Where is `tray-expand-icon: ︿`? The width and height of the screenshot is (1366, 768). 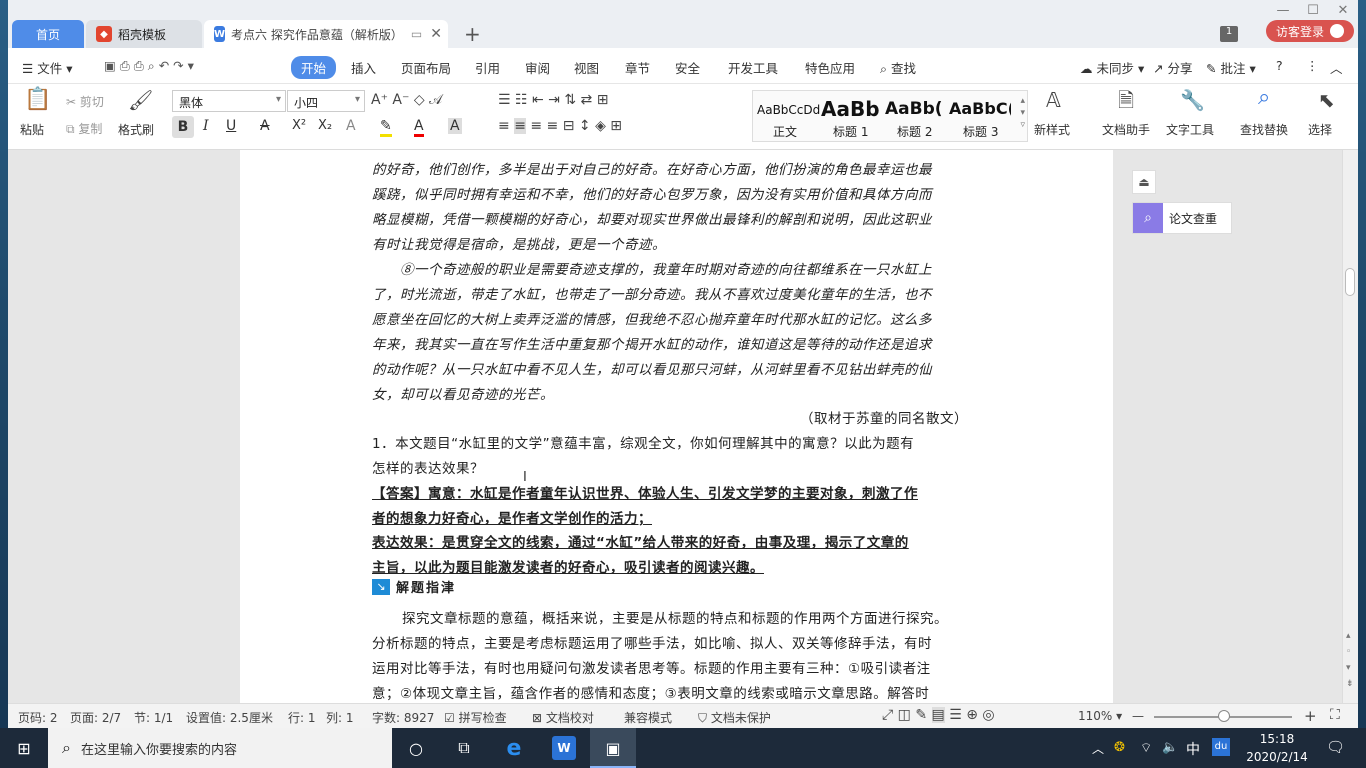 tray-expand-icon: ︿ is located at coordinates (1098, 748).